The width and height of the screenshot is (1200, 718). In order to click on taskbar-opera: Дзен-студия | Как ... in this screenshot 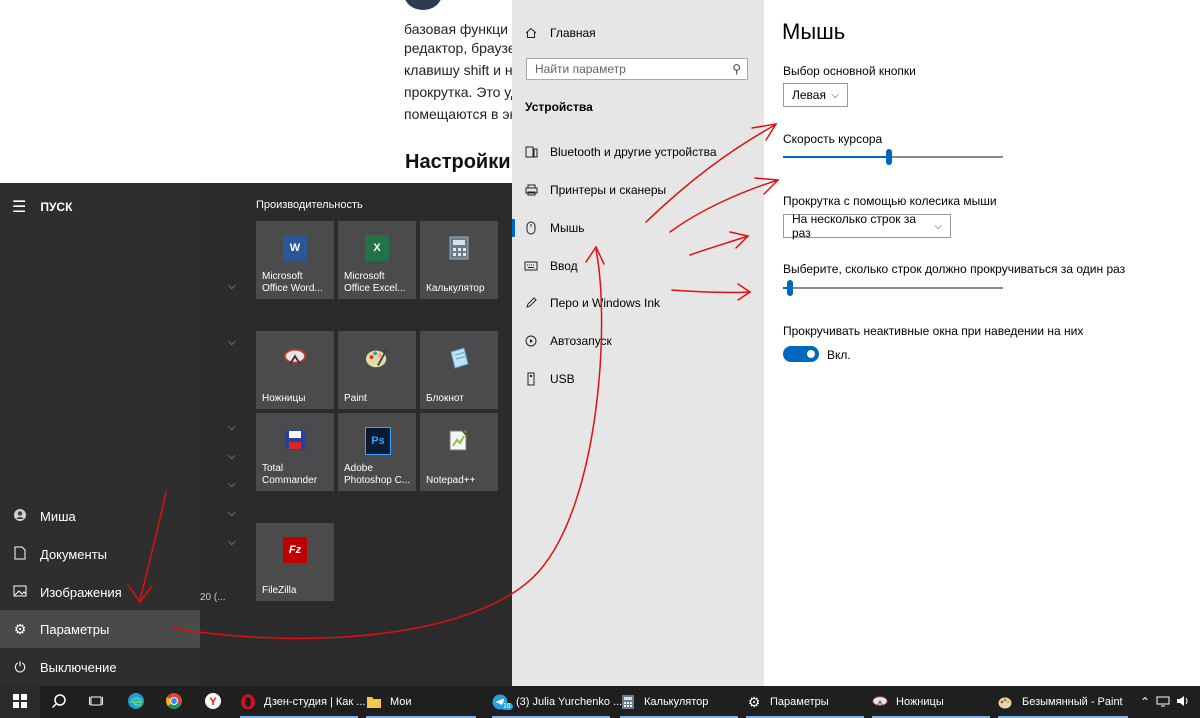, I will do `click(302, 702)`.